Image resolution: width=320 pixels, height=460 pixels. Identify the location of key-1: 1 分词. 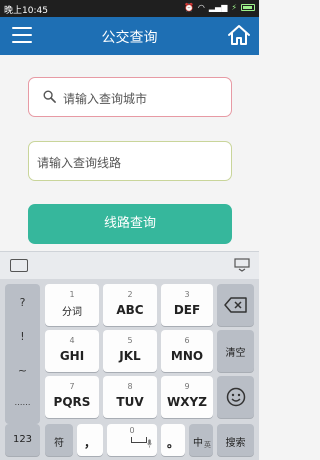
(72, 305).